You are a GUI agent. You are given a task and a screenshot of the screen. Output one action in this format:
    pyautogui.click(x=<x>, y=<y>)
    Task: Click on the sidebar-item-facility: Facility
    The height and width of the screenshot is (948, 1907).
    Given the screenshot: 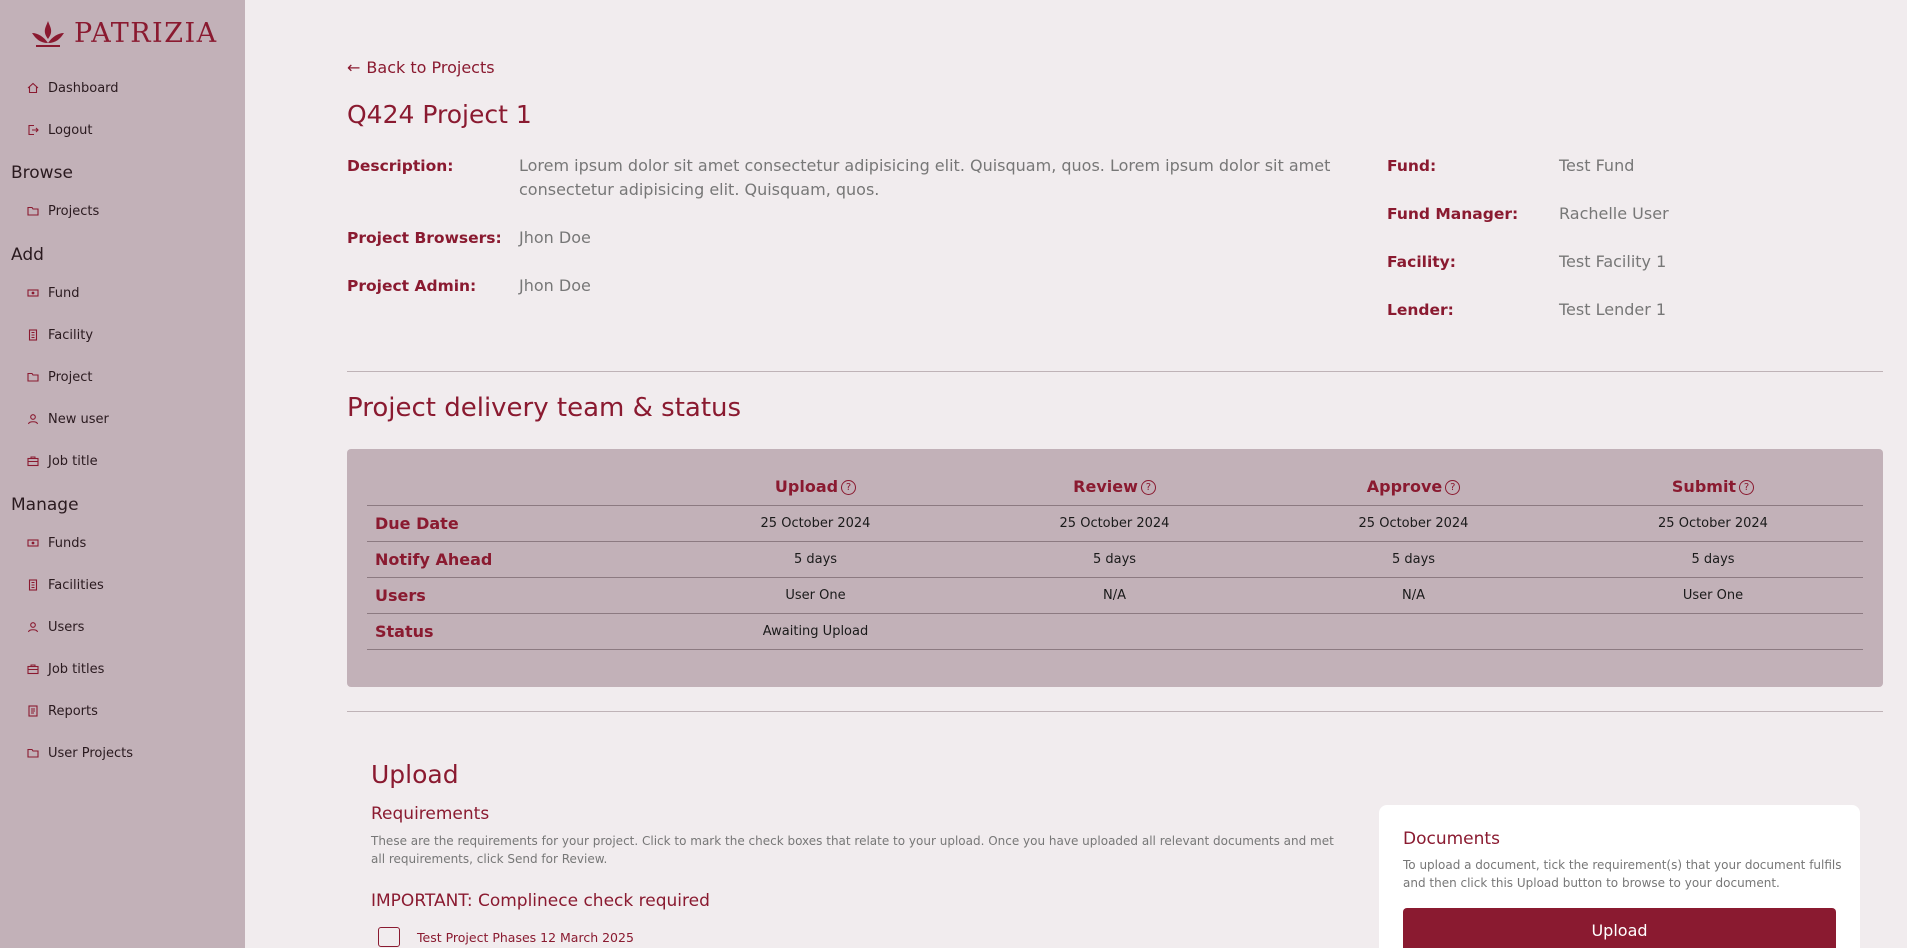 What is the action you would take?
    pyautogui.click(x=59, y=335)
    